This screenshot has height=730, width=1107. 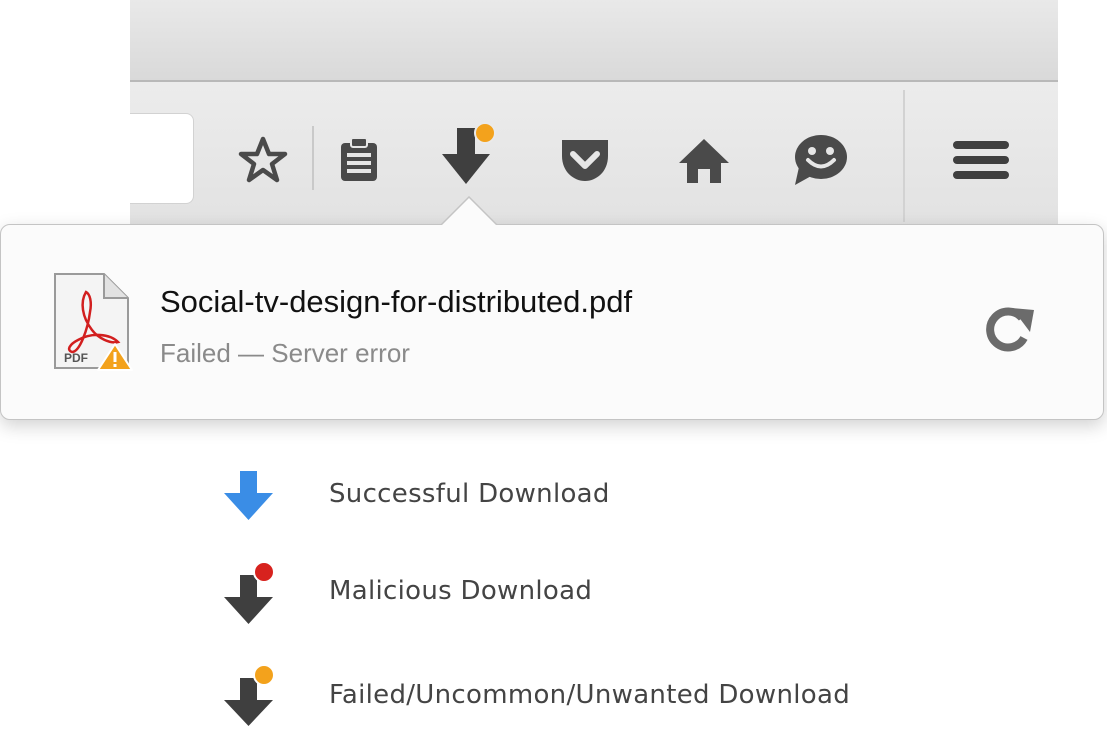 What do you see at coordinates (249, 592) in the screenshot?
I see `download-malicious-icon` at bounding box center [249, 592].